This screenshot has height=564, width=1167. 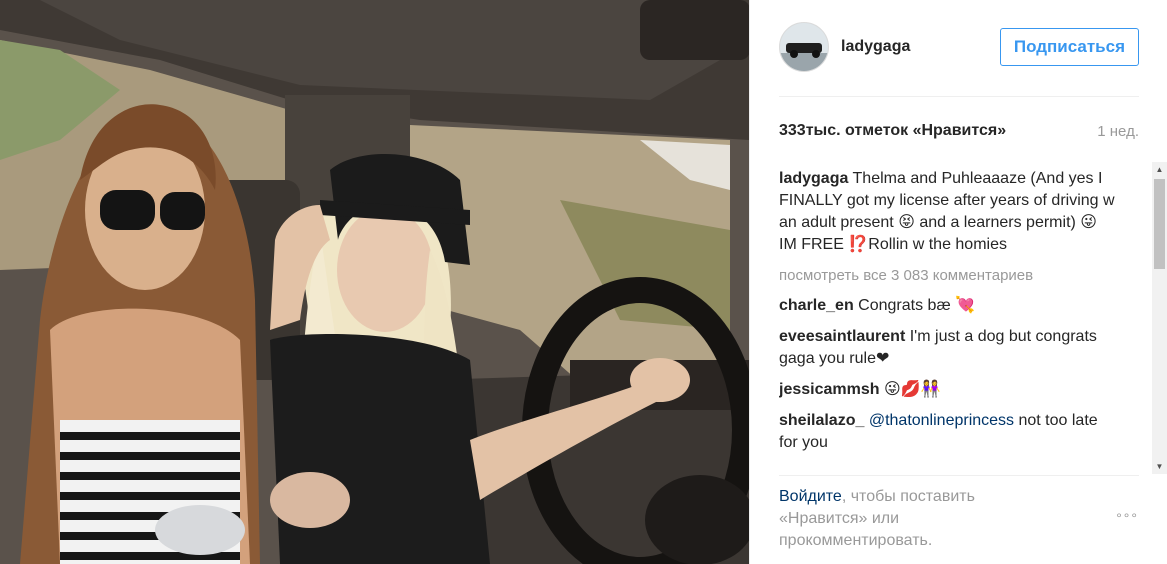 I want to click on scroll-up-arrow-icon: ▲, so click(x=1159, y=169).